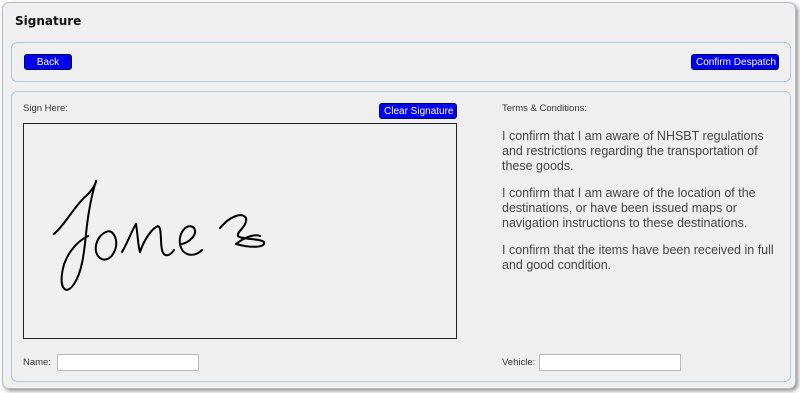 The image size is (800, 393). What do you see at coordinates (519, 362) in the screenshot?
I see `vehicle-label: Vehicle:` at bounding box center [519, 362].